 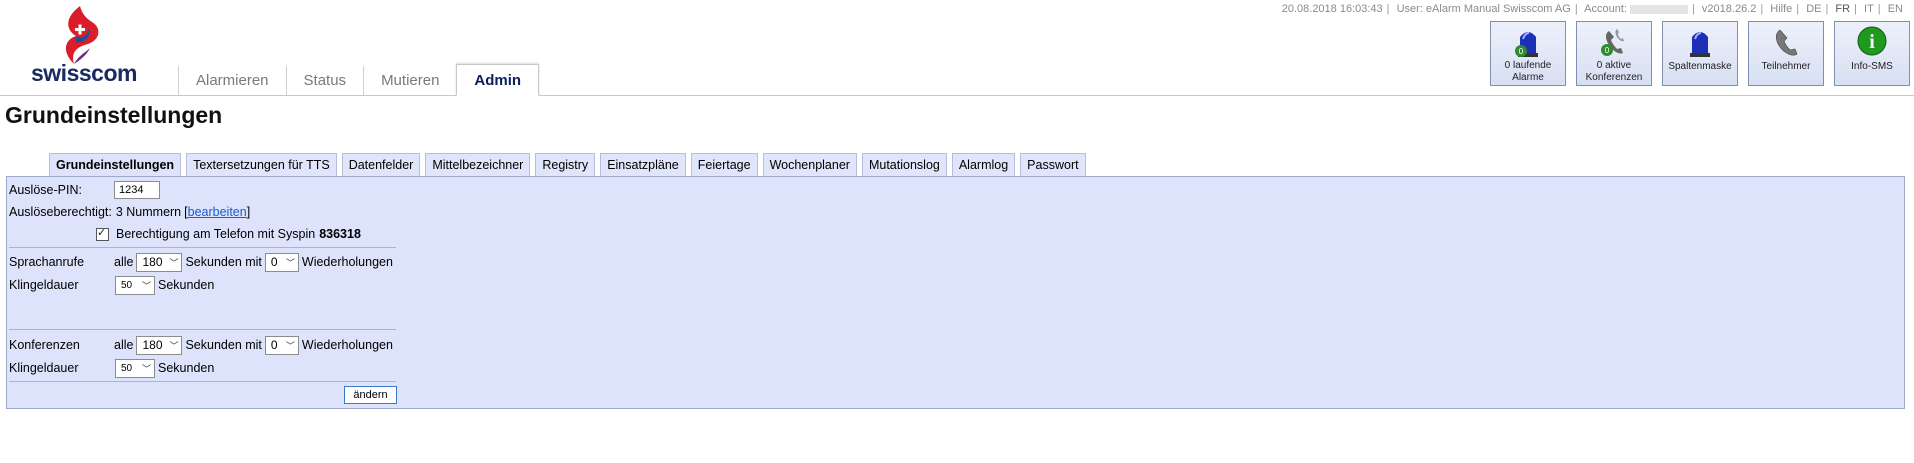 I want to click on tile-label: 0 aktive Konferenzen, so click(x=1614, y=72).